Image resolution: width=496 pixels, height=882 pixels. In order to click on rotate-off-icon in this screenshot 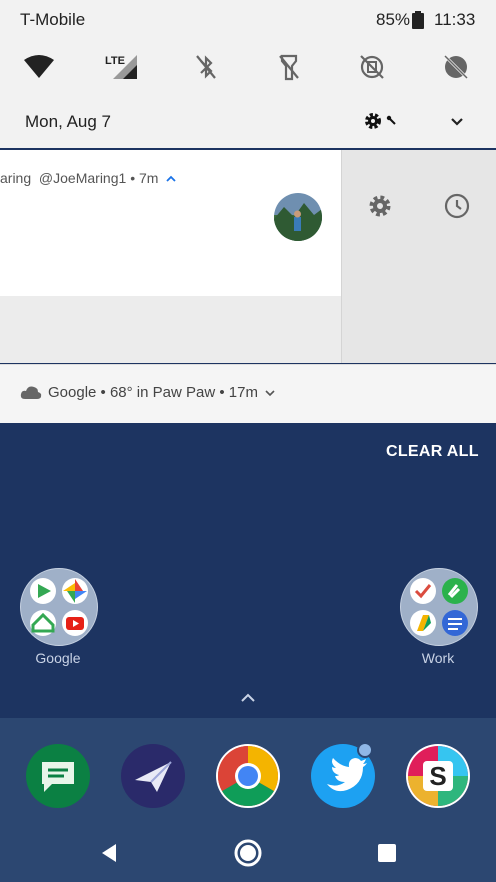, I will do `click(372, 67)`.